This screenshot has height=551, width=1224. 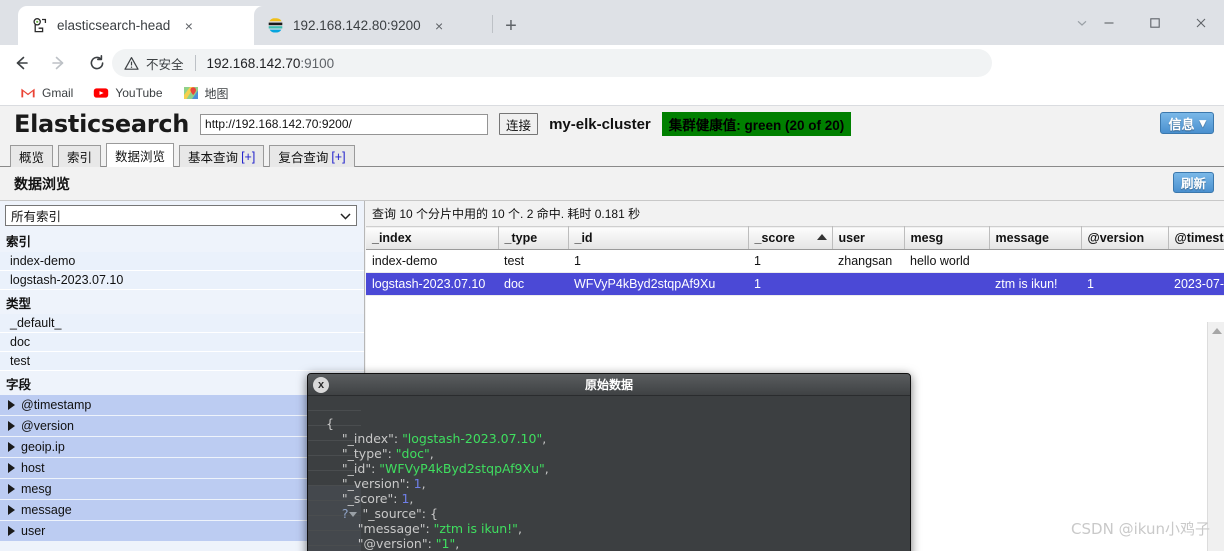 What do you see at coordinates (519, 124) in the screenshot?
I see `connect-button: 连接` at bounding box center [519, 124].